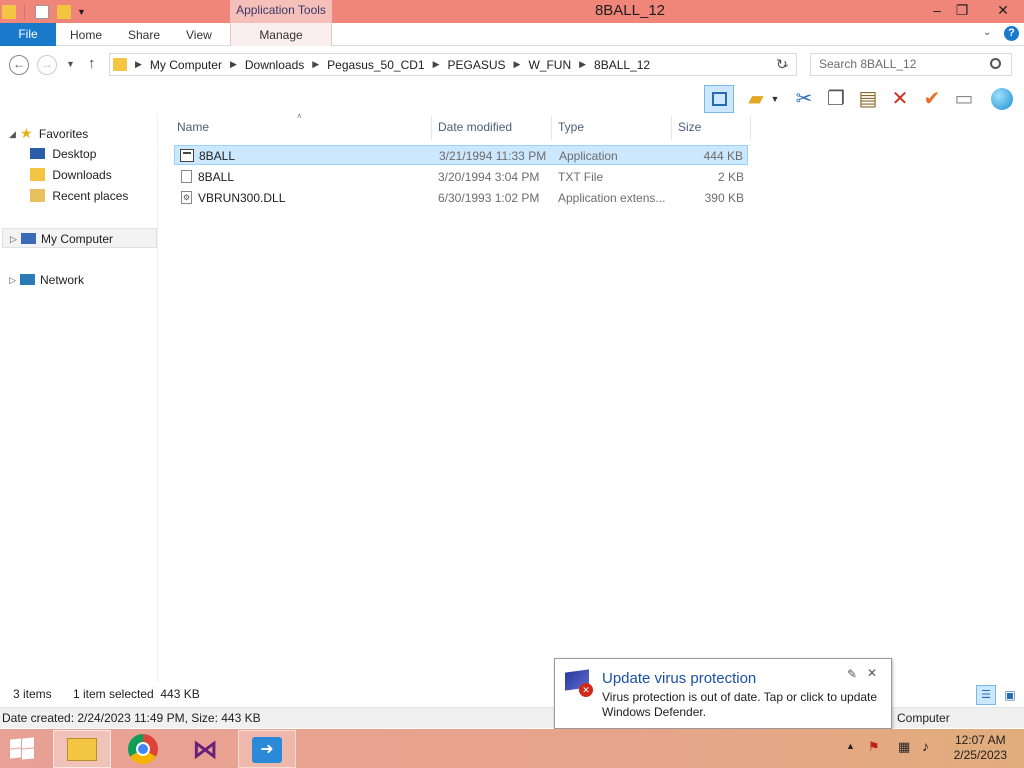 The width and height of the screenshot is (1024, 768). I want to click on search-icon, so click(995, 63).